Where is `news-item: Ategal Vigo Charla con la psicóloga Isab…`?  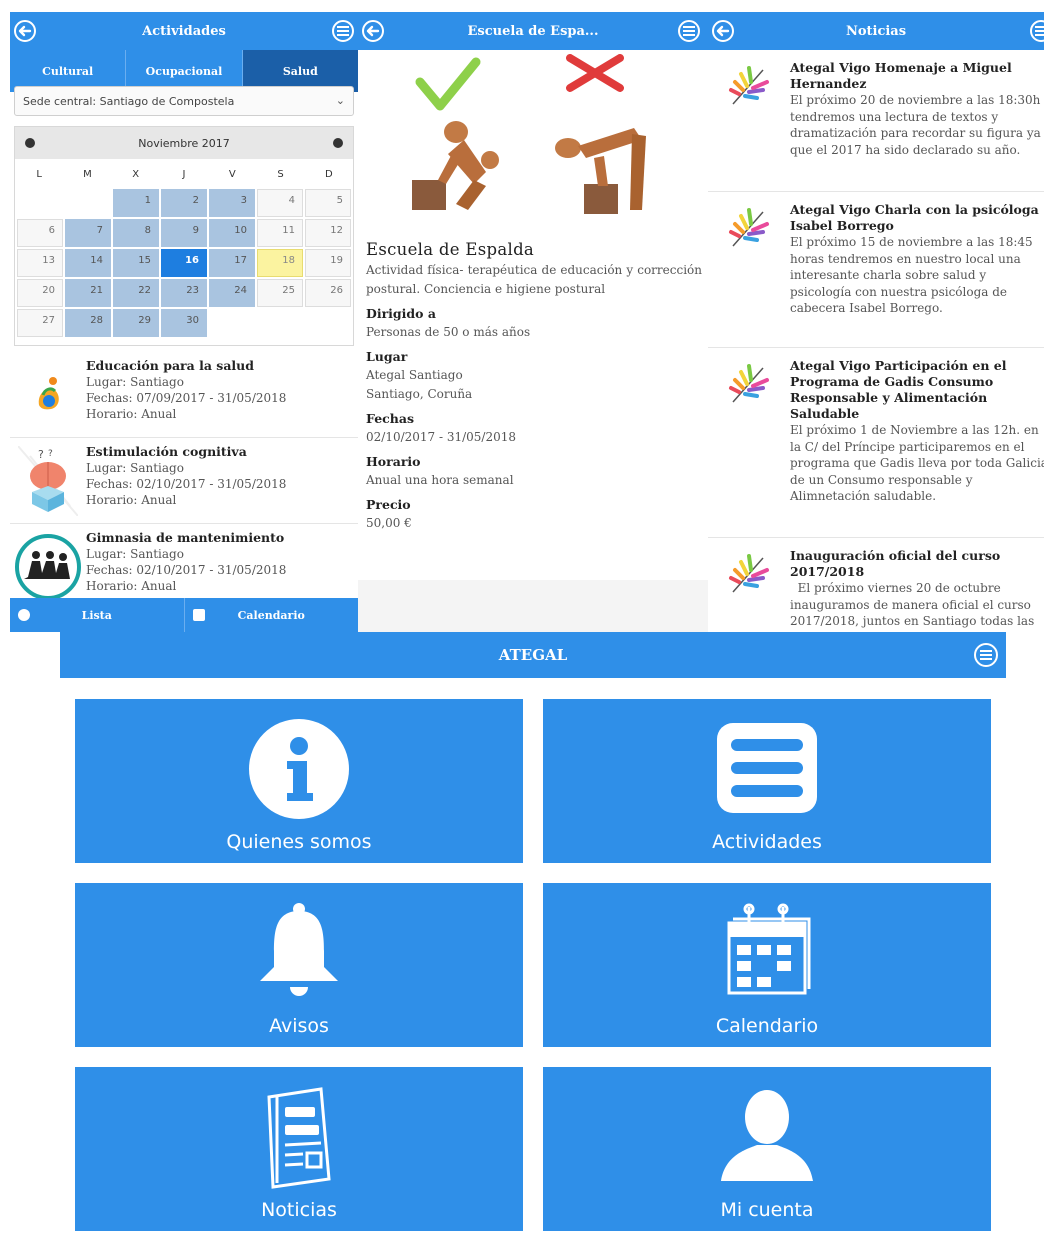
news-item: Ategal Vigo Charla con la psicóloga Isab… is located at coordinates (876, 270).